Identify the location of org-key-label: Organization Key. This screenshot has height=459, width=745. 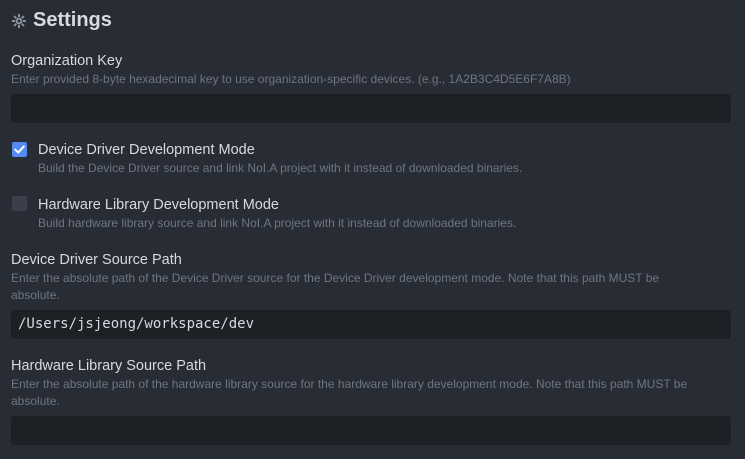
(67, 61).